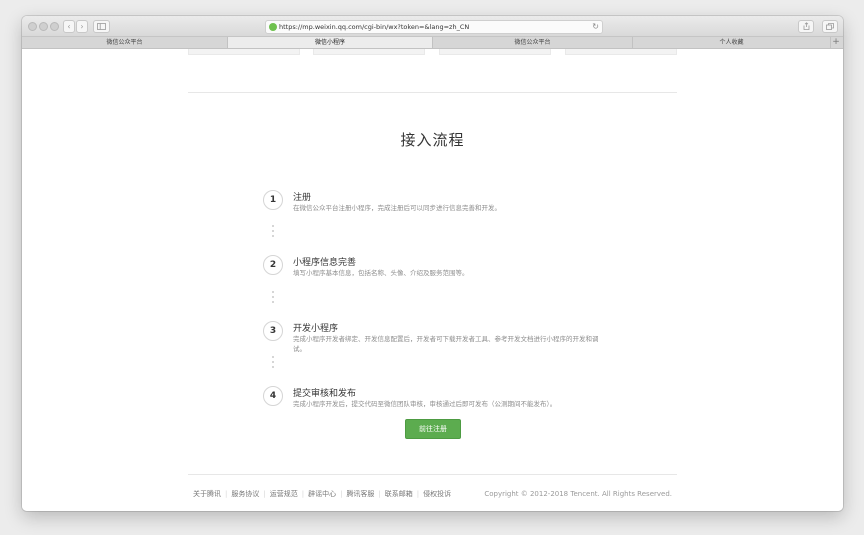  I want to click on add-tab-icon: +, so click(836, 42).